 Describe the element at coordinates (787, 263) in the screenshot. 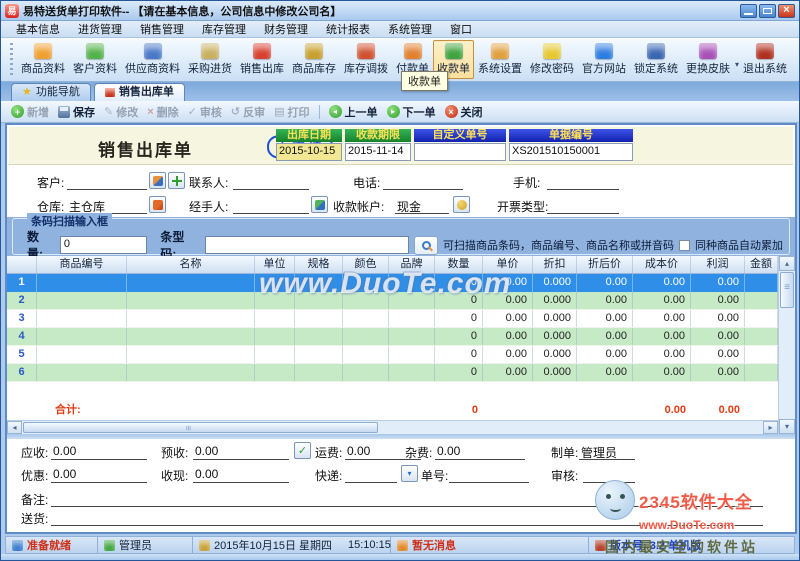

I see `scroll-up-icon: ▴` at that location.